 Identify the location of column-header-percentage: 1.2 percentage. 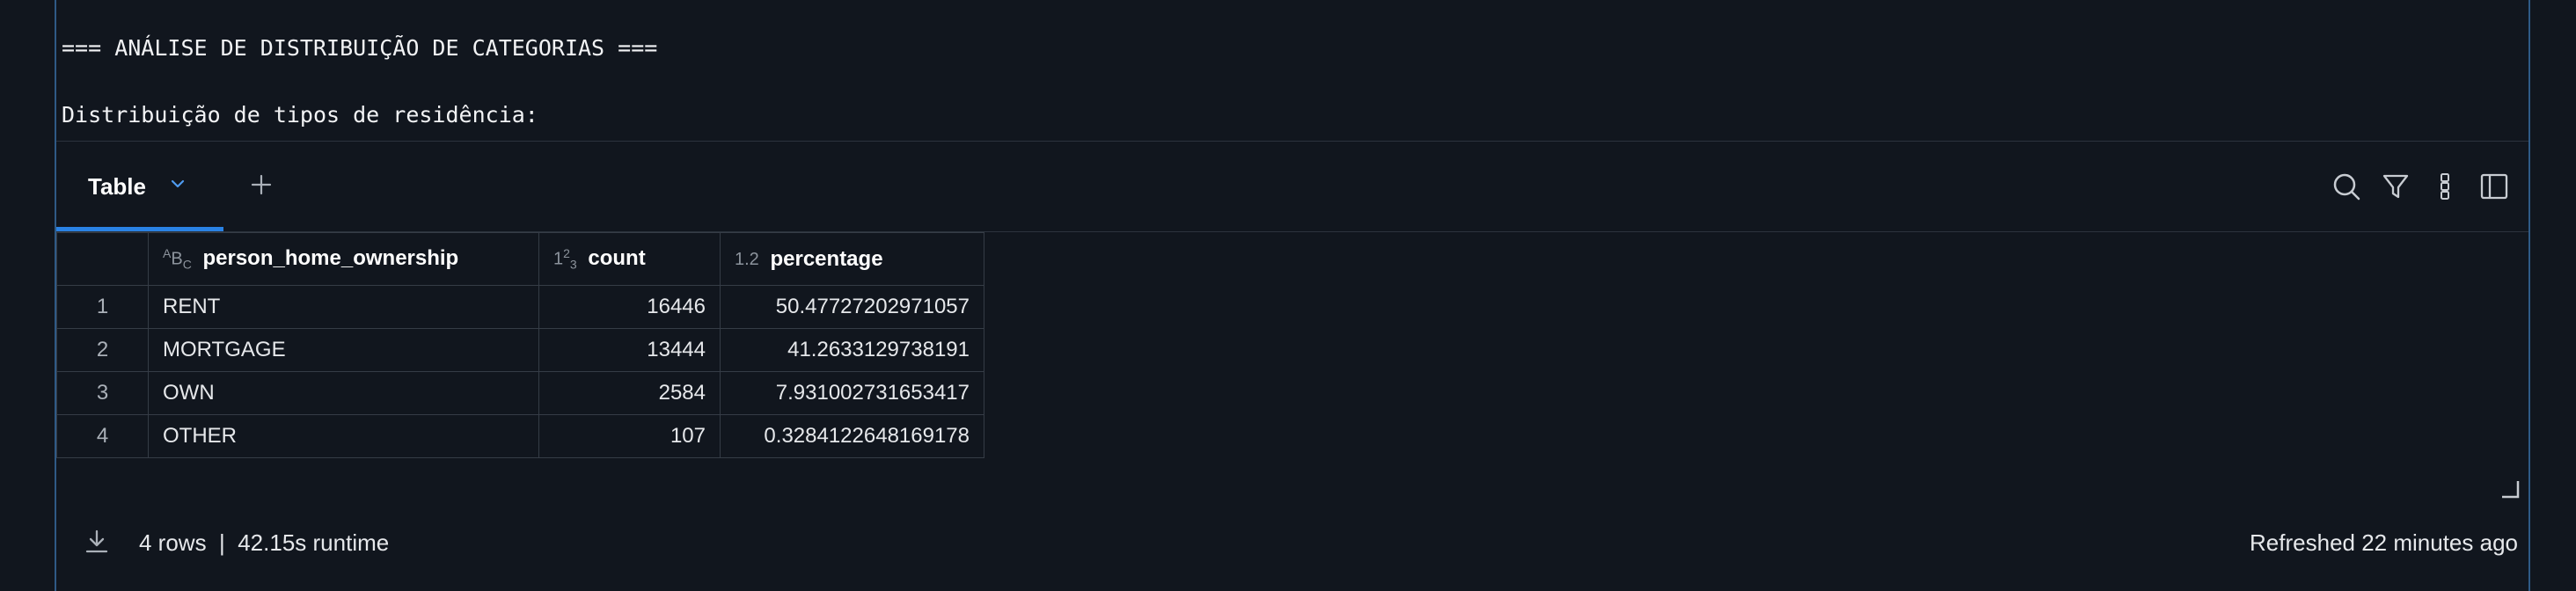
(852, 259).